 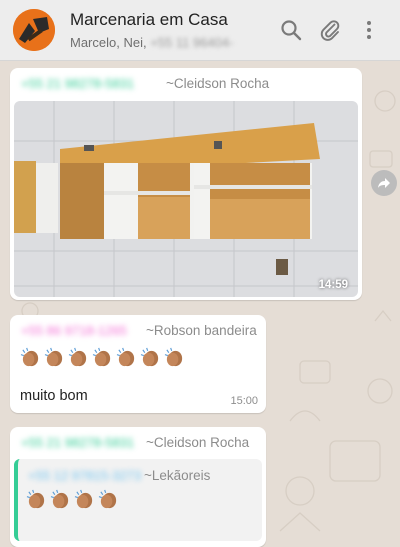 What do you see at coordinates (74, 330) in the screenshot?
I see `sender-phone: +55 86 9718-1265` at bounding box center [74, 330].